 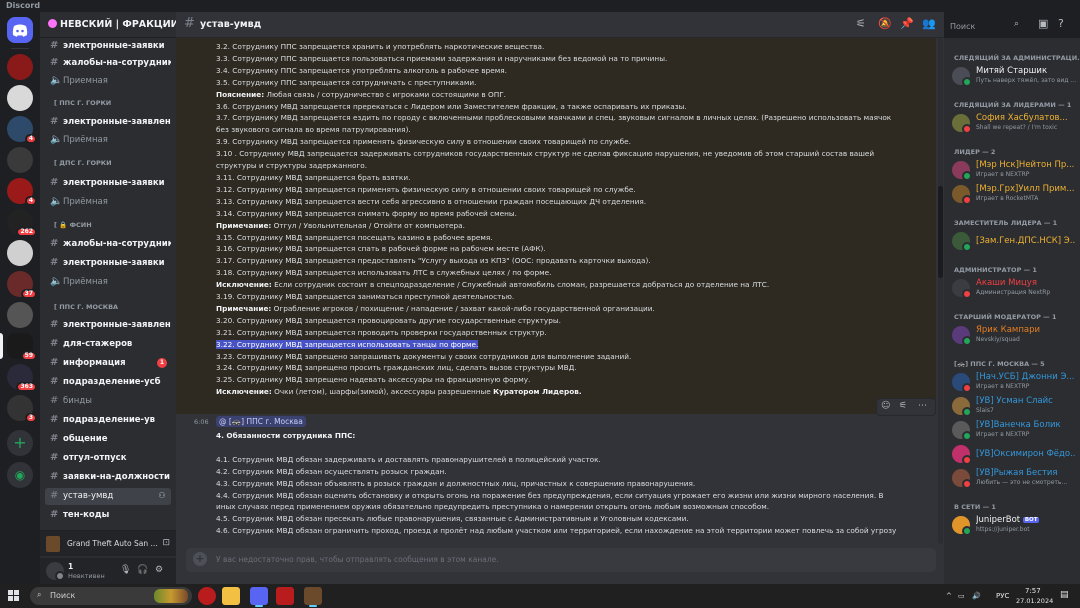 I want to click on network-icon: ▭, so click(x=961, y=596).